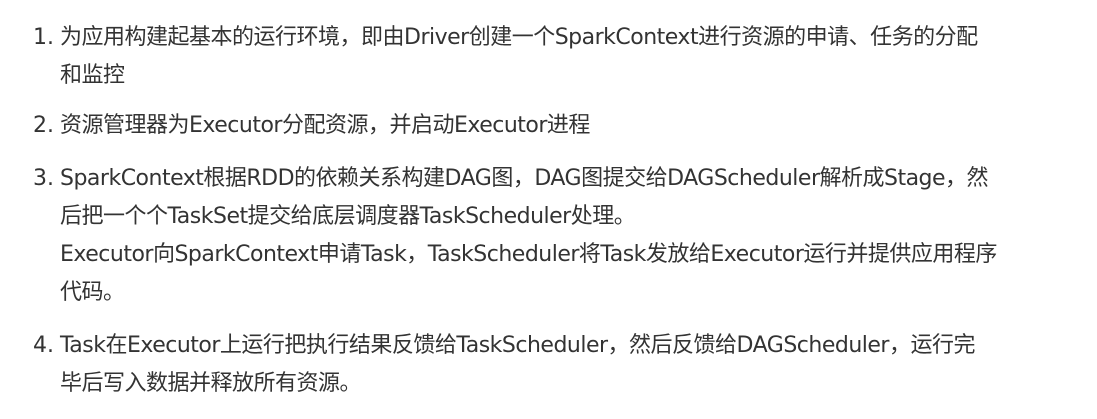 The height and width of the screenshot is (419, 1097). Describe the element at coordinates (92, 292) in the screenshot. I see `text-line: 代码。` at that location.